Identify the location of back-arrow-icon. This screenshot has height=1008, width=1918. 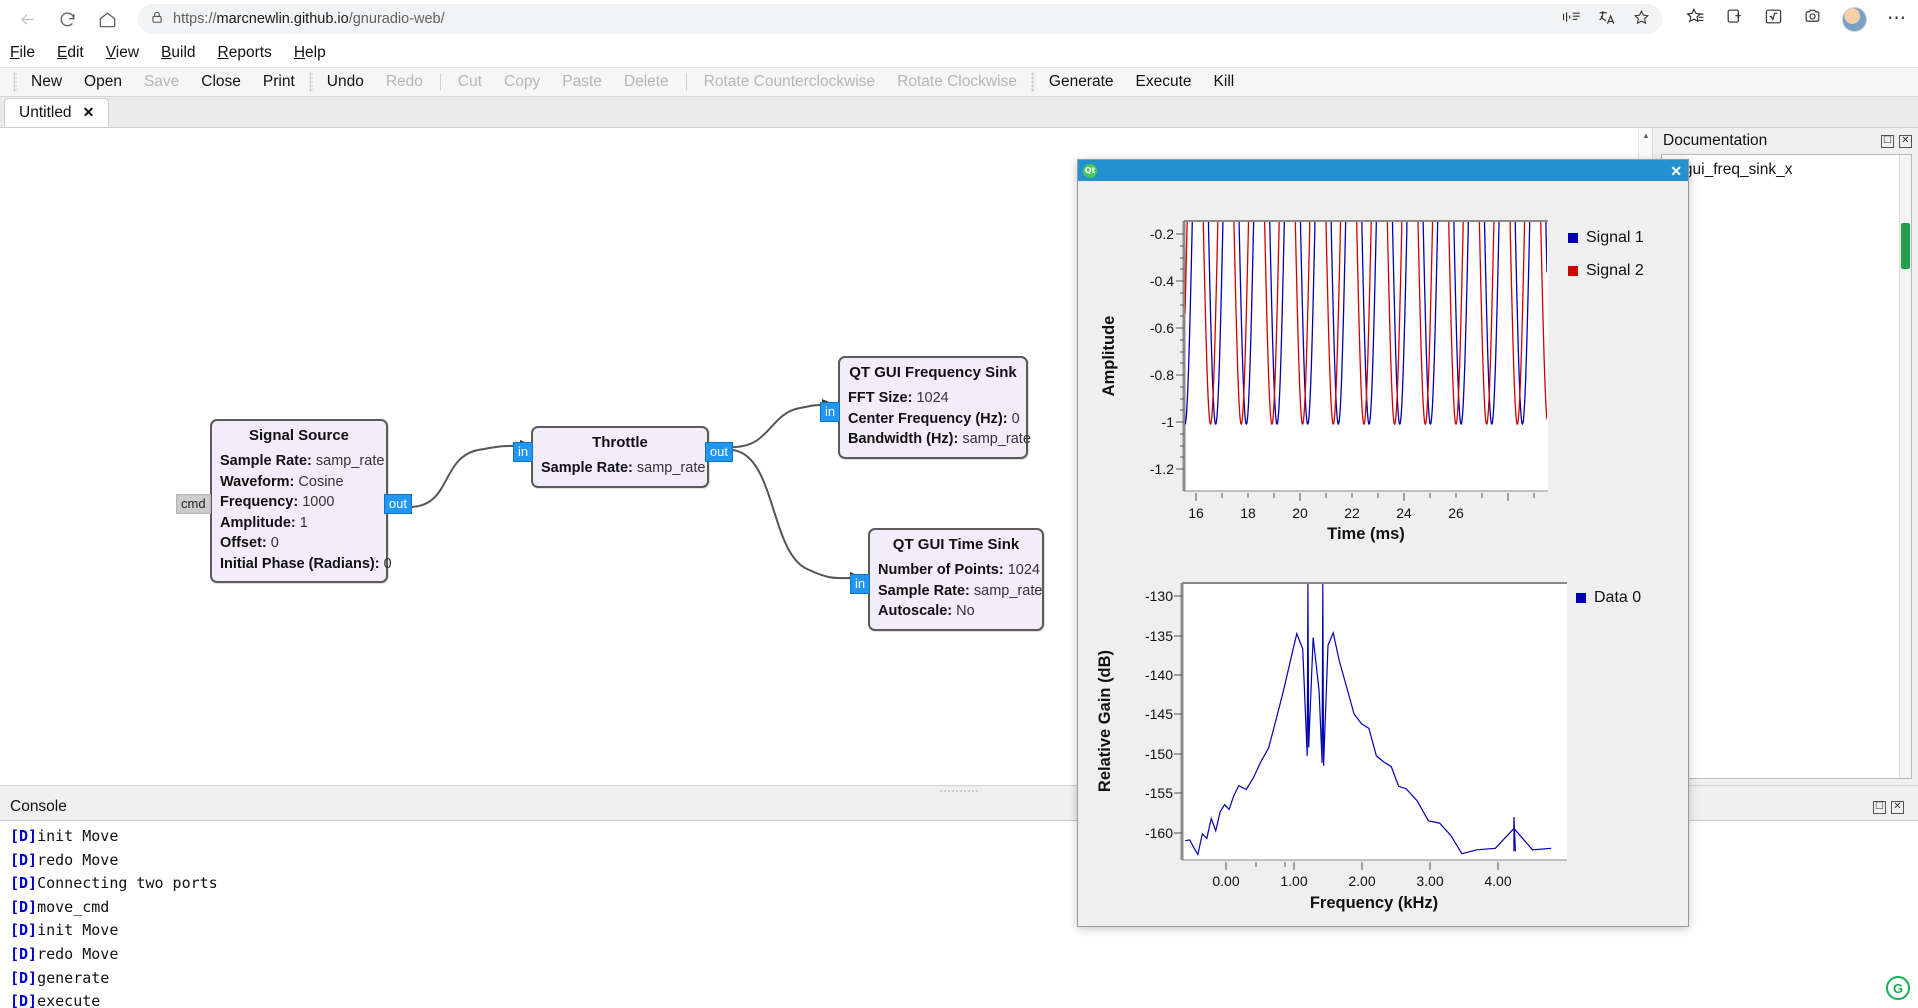
(27, 19).